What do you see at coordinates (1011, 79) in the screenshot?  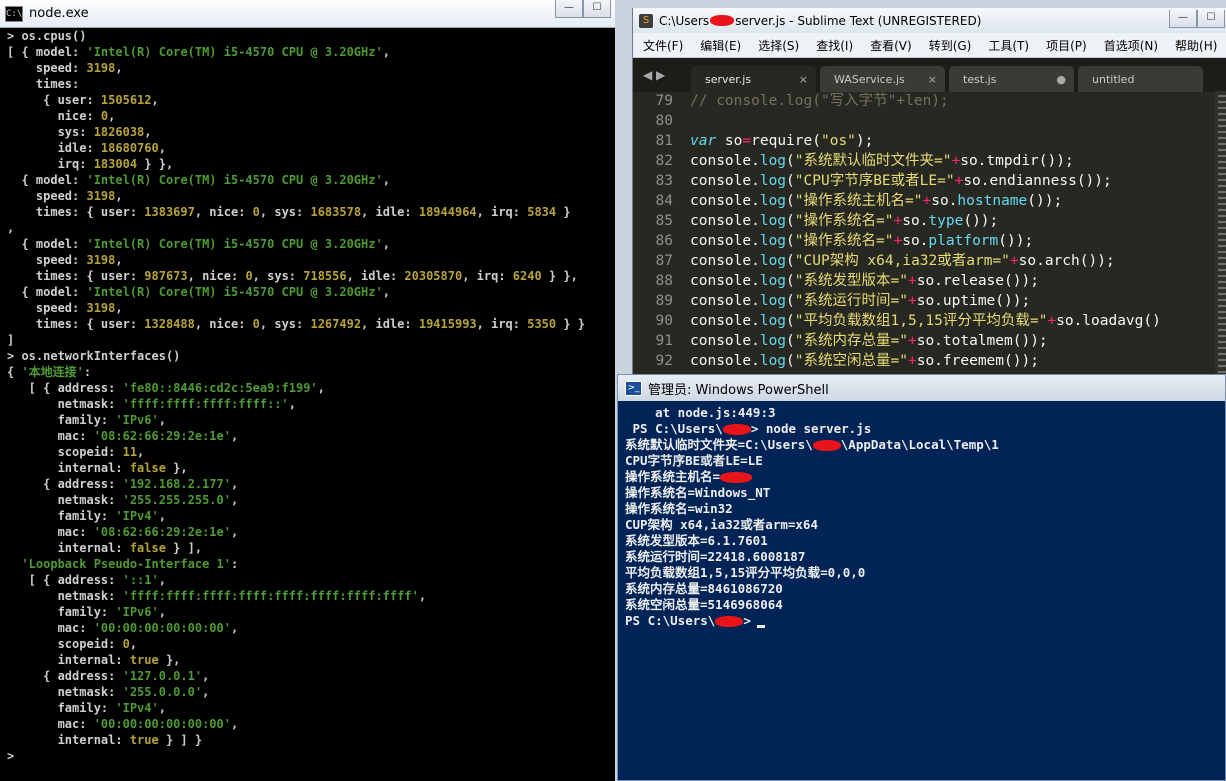 I see `editor-tab: test.js ●` at bounding box center [1011, 79].